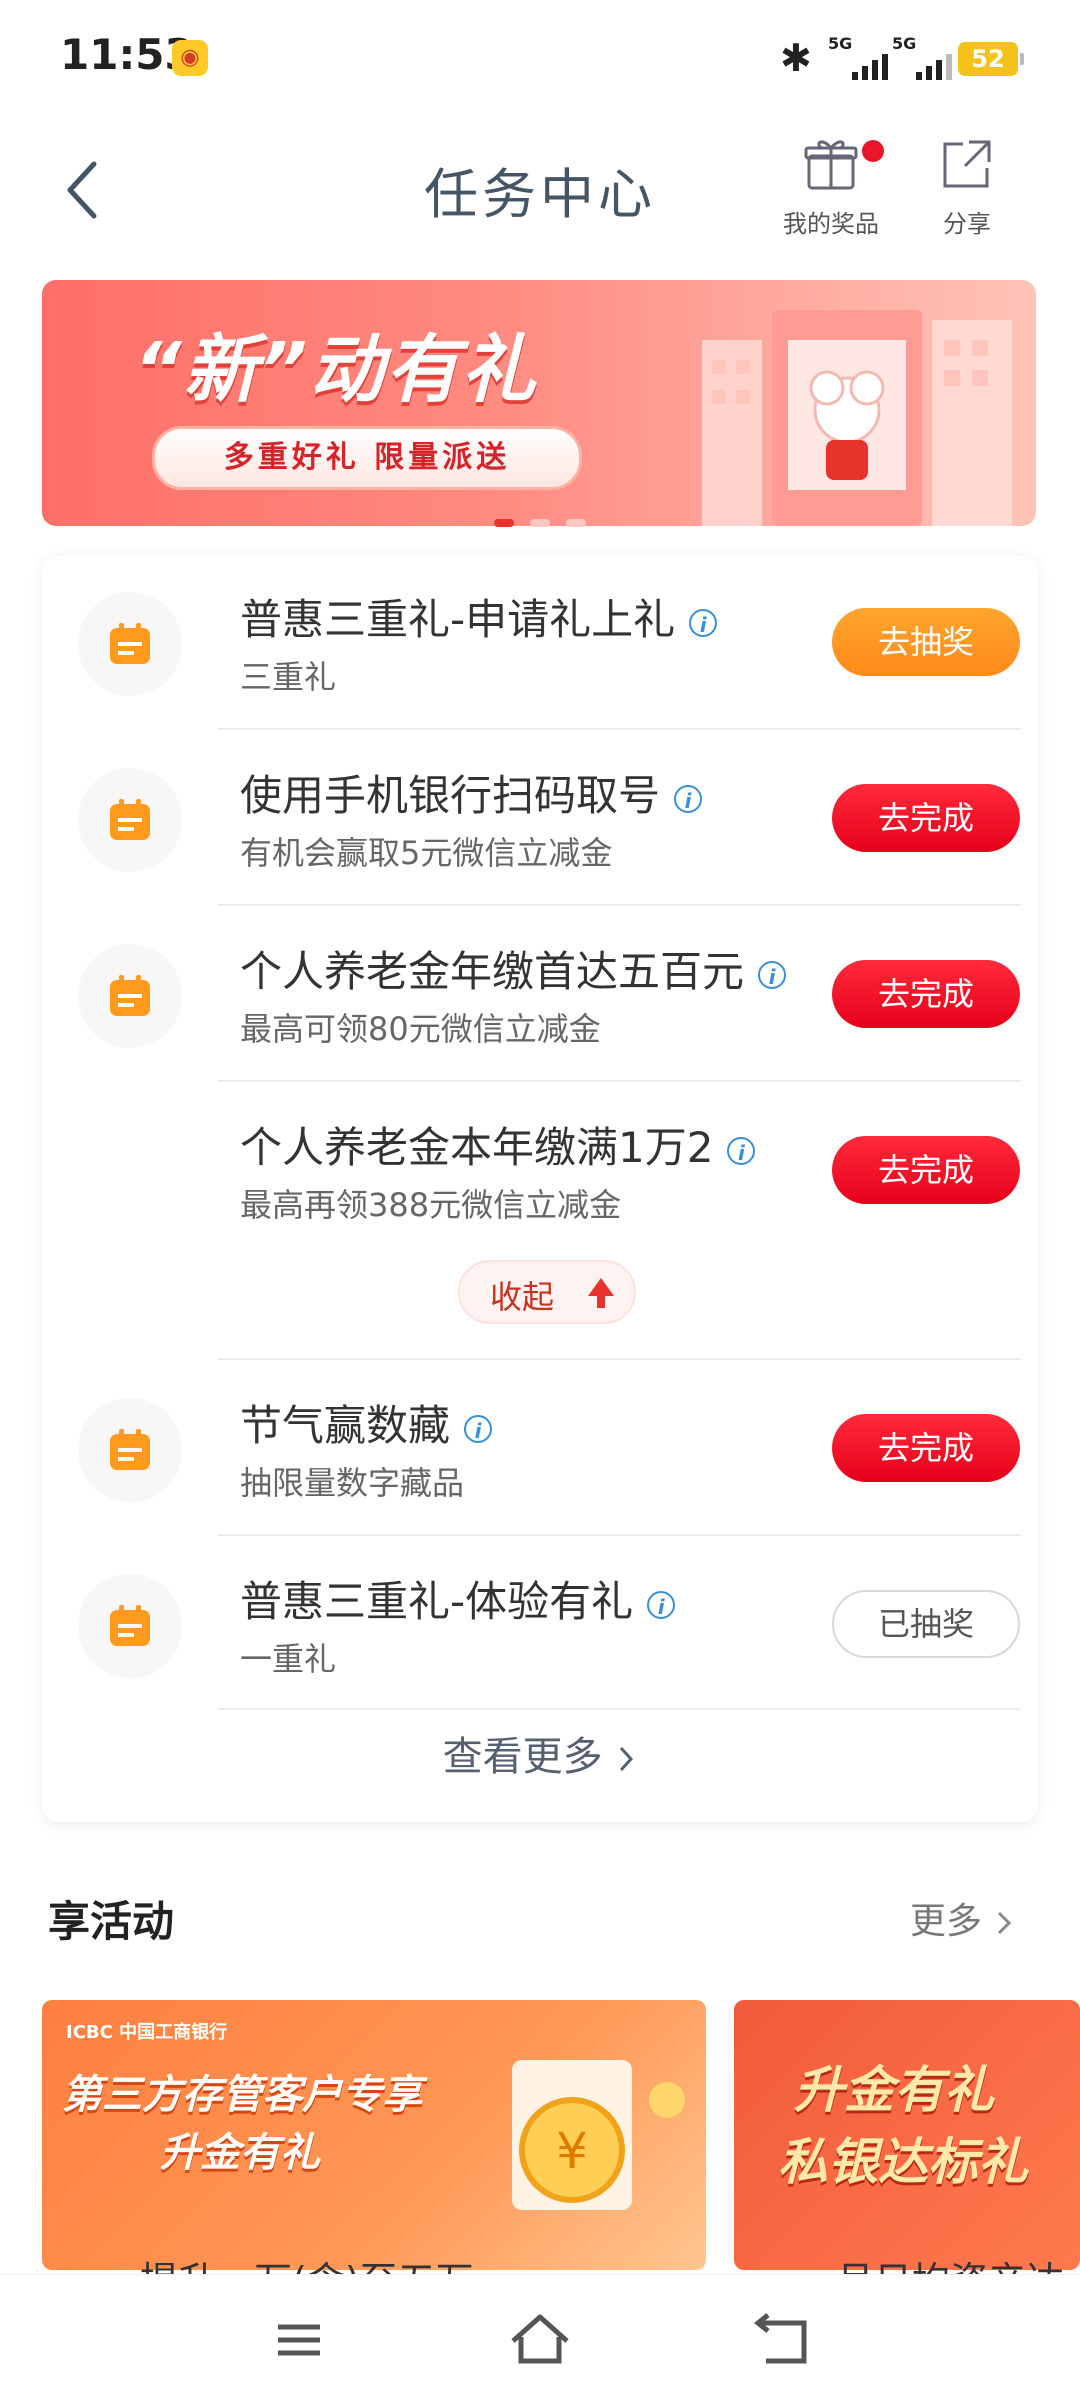 This screenshot has width=1080, height=2401. I want to click on collapse-button: 收起, so click(547, 1292).